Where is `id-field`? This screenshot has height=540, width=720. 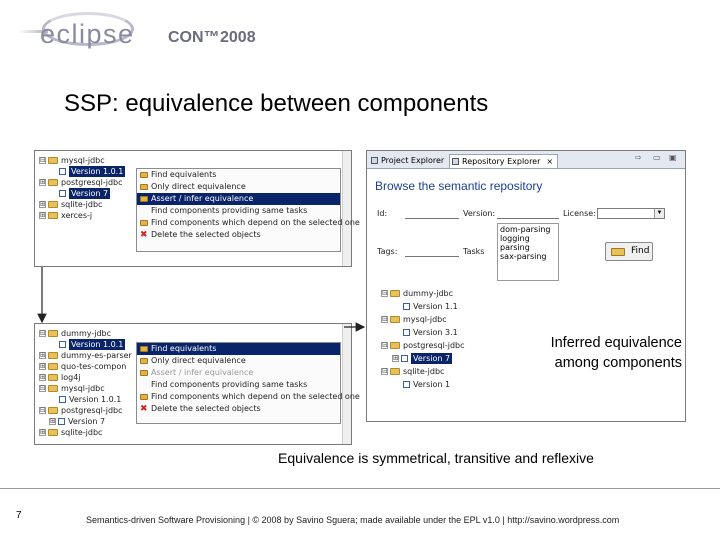
id-field is located at coordinates (432, 214).